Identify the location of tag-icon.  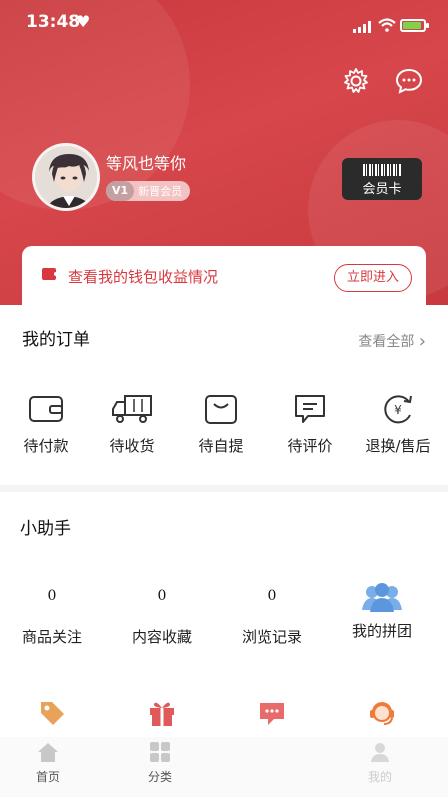
(52, 713).